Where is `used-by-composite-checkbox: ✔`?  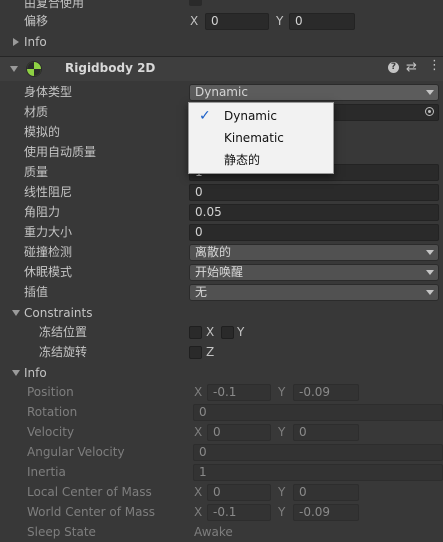
used-by-composite-checkbox: ✔ is located at coordinates (195, 3).